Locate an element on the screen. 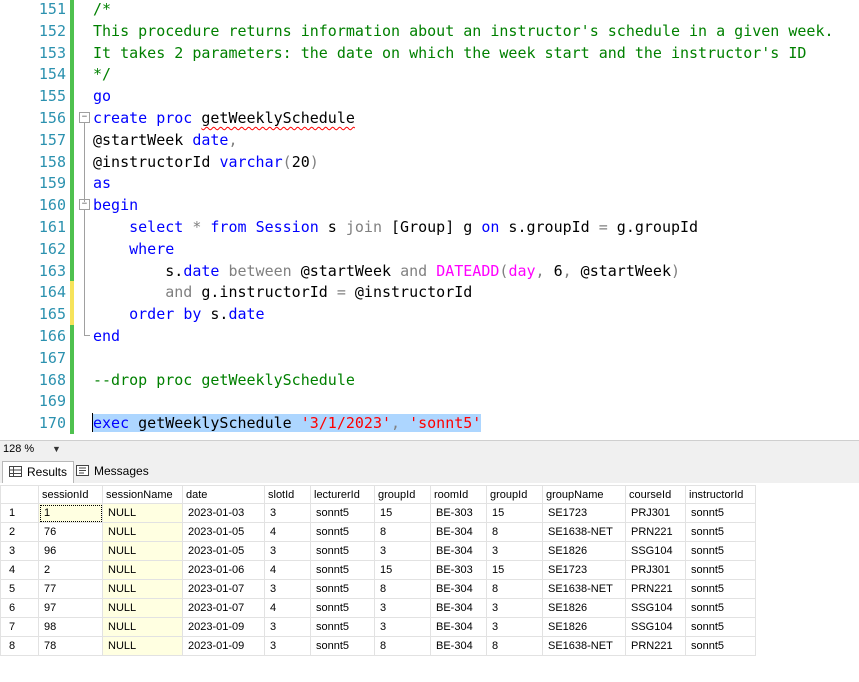 This screenshot has height=682, width=859. tab-messages: Messages is located at coordinates (112, 471).